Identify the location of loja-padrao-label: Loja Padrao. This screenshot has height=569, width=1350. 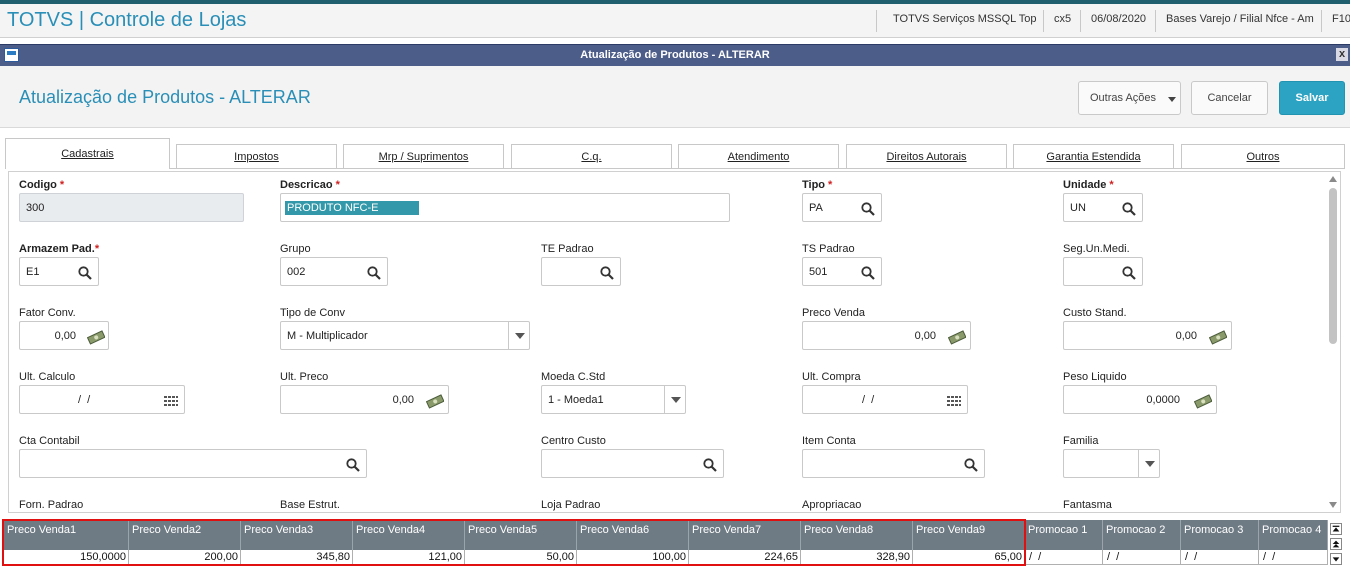
(571, 505).